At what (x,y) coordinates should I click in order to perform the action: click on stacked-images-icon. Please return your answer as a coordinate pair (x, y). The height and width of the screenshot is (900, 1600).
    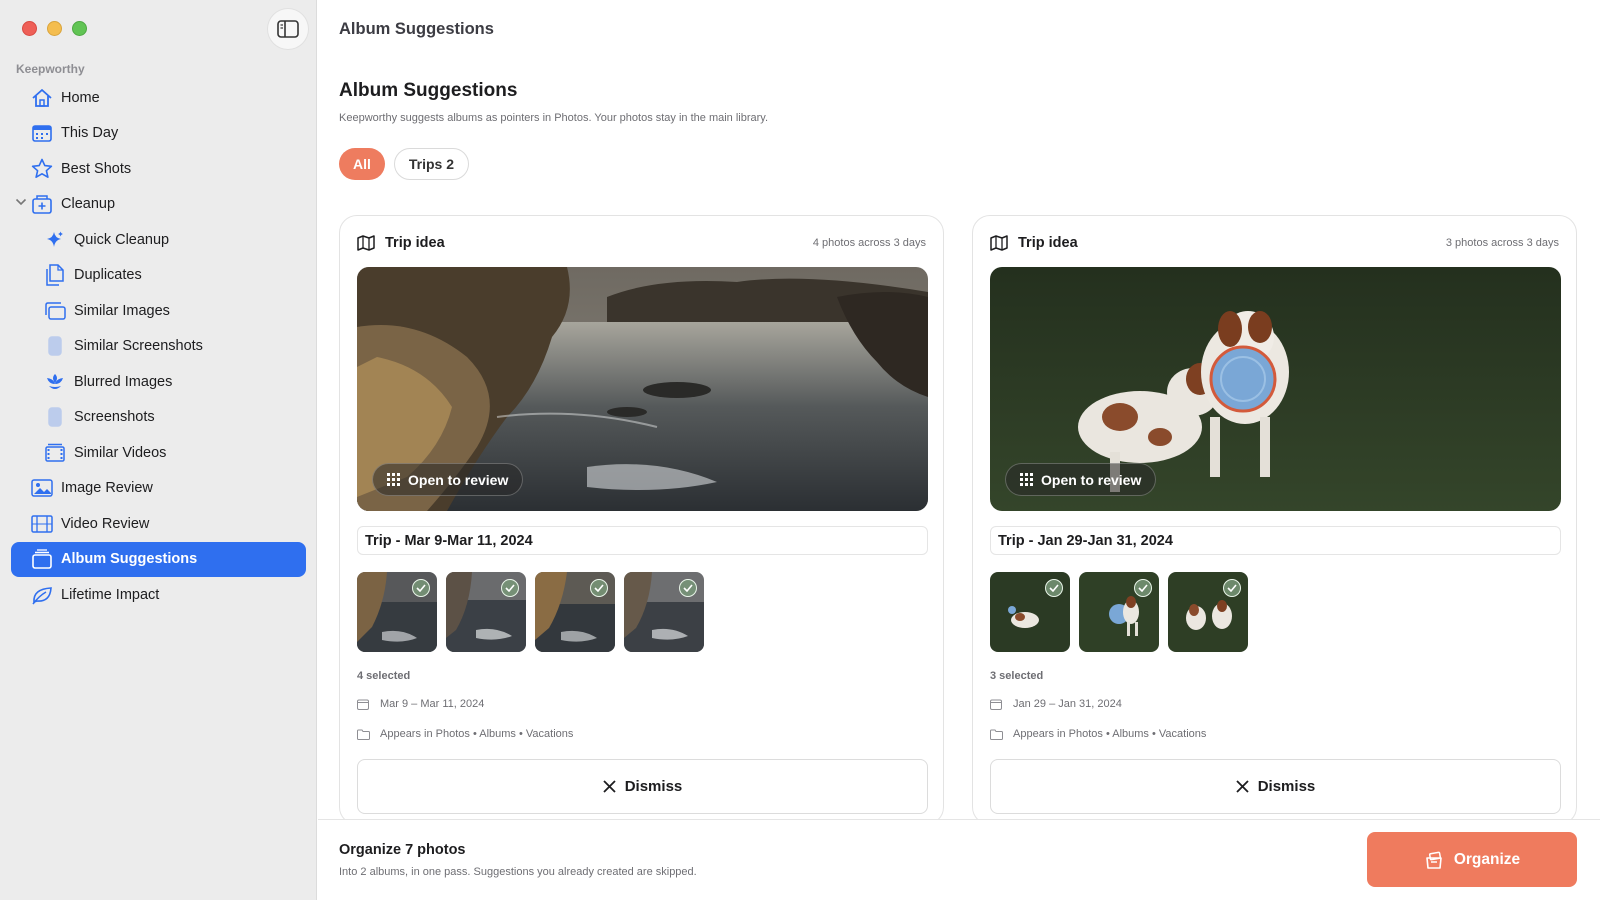
    Looking at the image, I should click on (55, 311).